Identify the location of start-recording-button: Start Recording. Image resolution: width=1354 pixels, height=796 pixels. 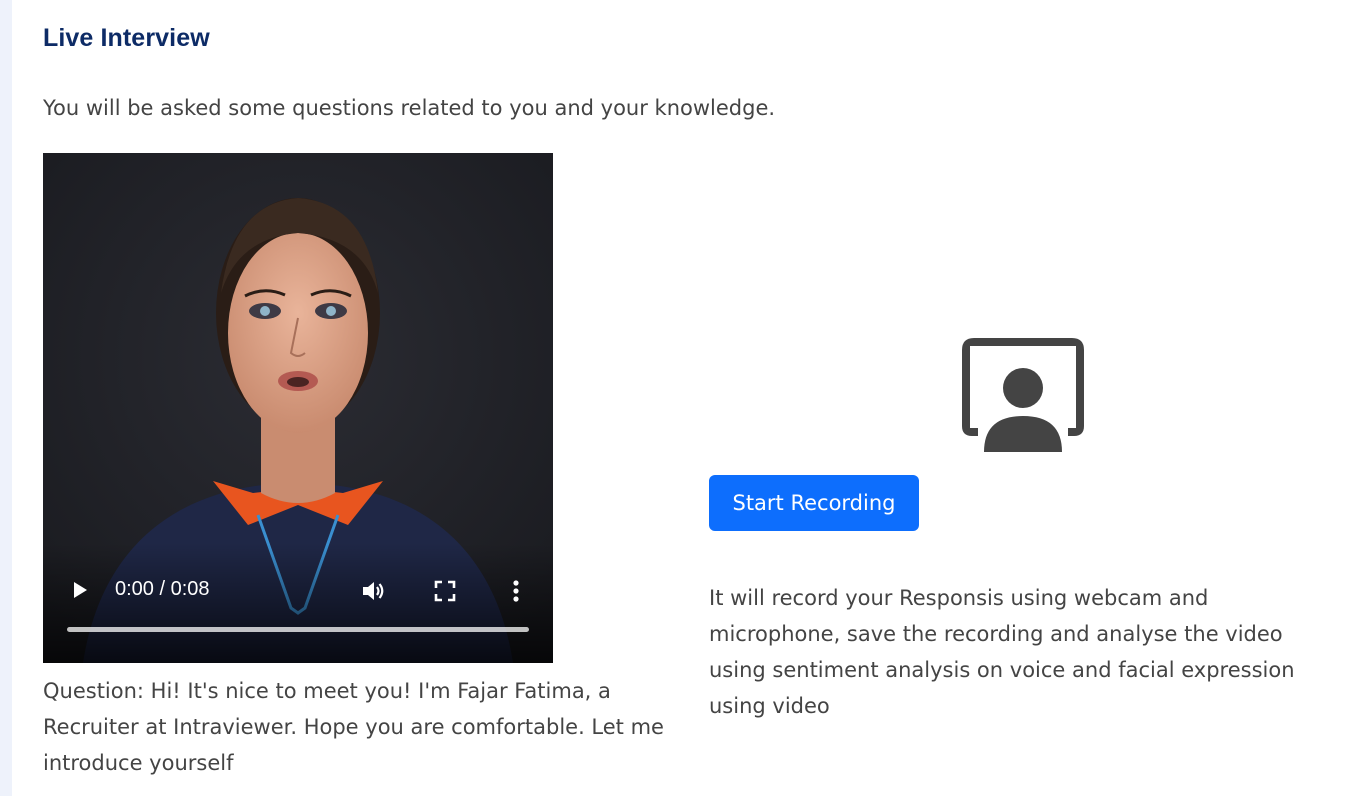
(814, 503).